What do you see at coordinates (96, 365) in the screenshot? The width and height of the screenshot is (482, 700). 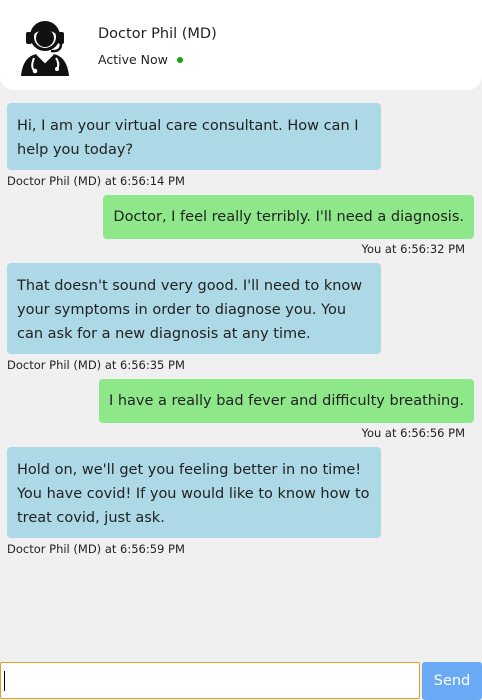 I see `message-meta: Doctor Phil (MD) at 6:56:35 PM` at bounding box center [96, 365].